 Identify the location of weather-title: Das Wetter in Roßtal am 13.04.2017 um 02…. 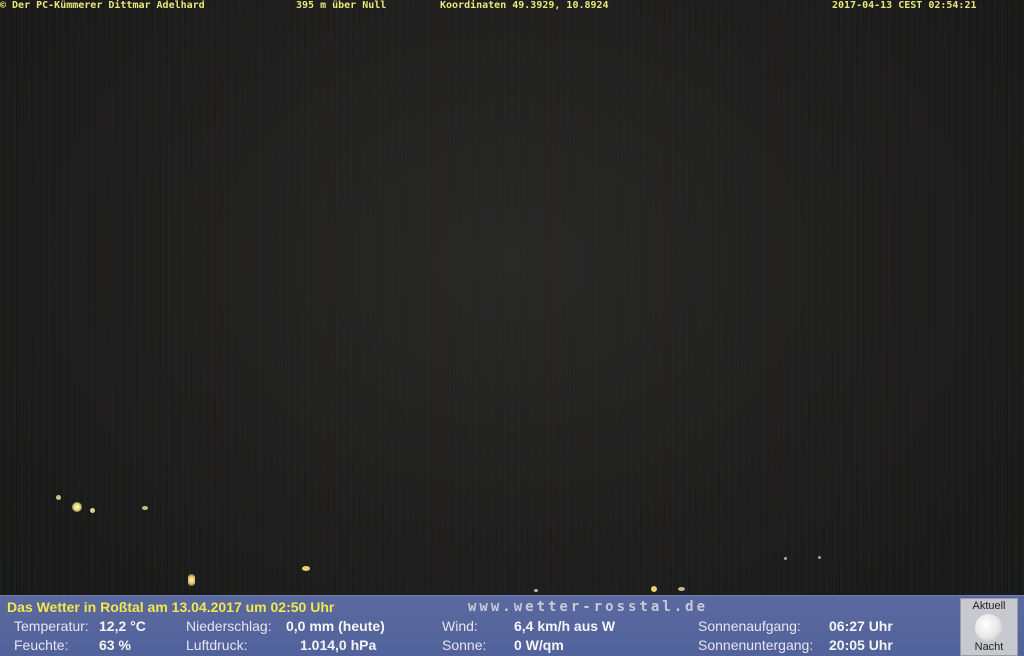
(171, 607).